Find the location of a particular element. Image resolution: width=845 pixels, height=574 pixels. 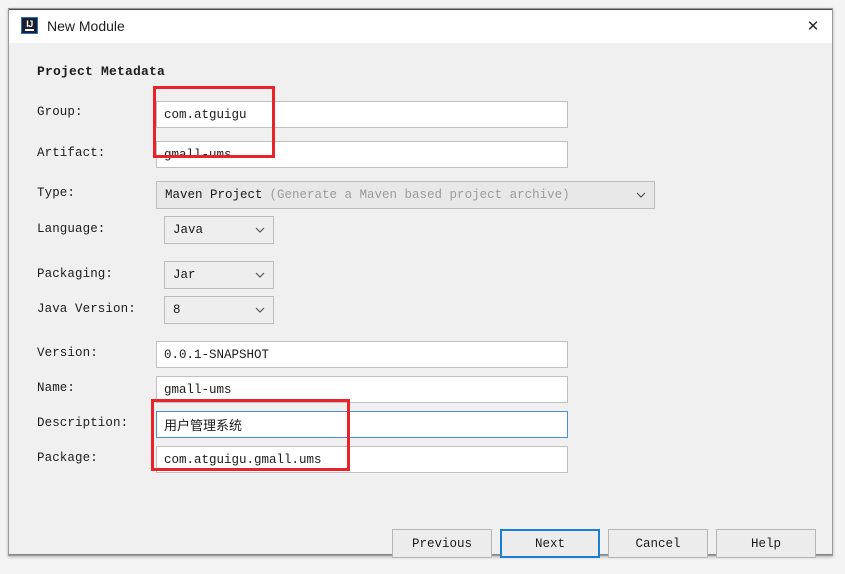

next-button: Next is located at coordinates (550, 543).